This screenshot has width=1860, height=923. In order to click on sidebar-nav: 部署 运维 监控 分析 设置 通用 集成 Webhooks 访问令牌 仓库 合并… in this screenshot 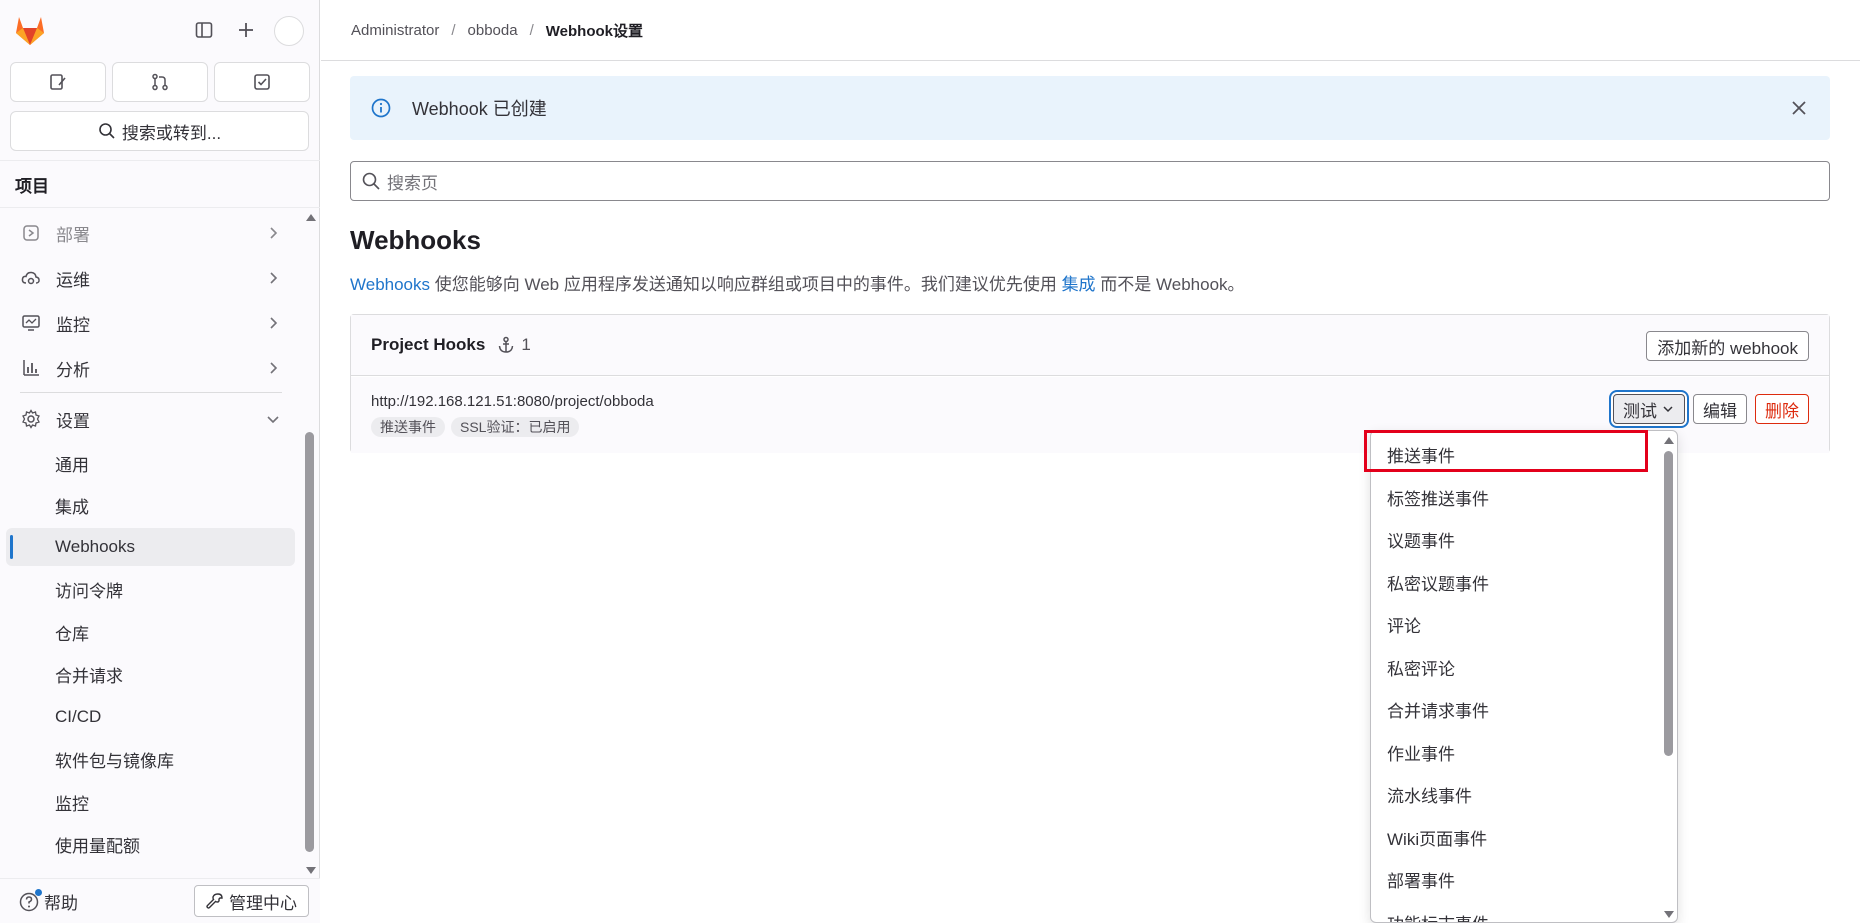, I will do `click(151, 544)`.